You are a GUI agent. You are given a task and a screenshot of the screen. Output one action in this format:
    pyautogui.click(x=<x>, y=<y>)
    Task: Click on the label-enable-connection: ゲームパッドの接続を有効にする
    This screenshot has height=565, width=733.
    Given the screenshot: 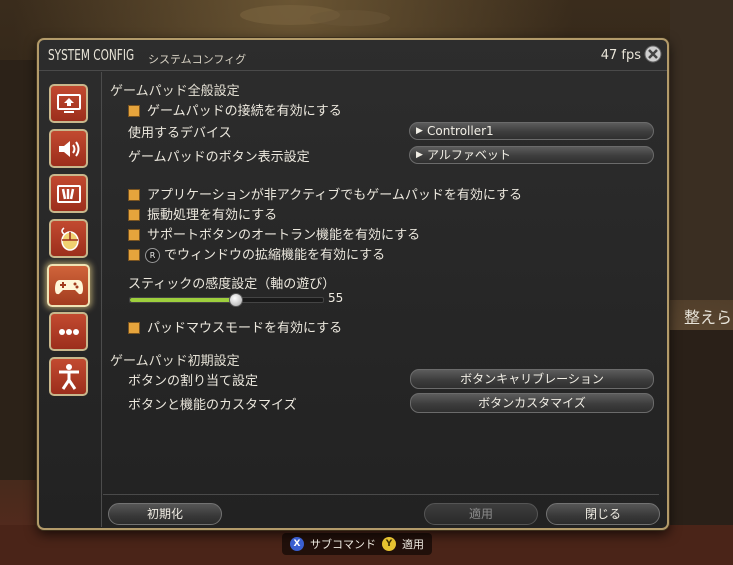 What is the action you would take?
    pyautogui.click(x=244, y=111)
    